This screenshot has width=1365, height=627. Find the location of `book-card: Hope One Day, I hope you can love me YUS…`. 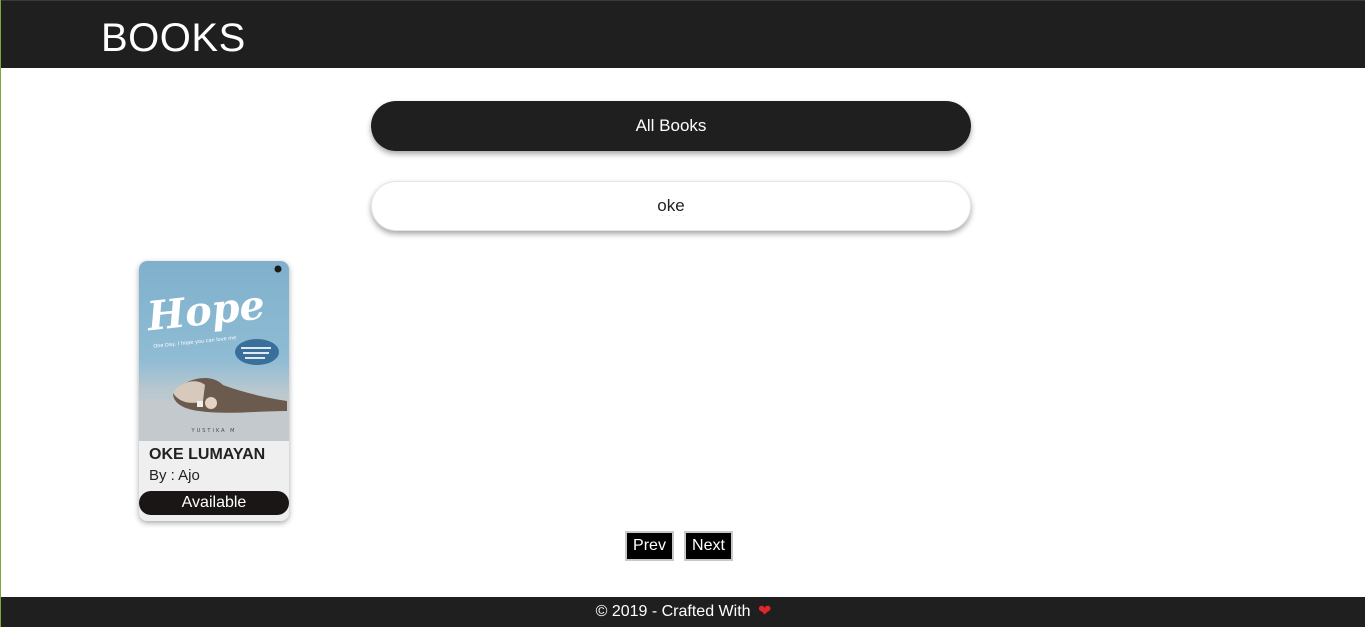

book-card: Hope One Day, I hope you can love me YUS… is located at coordinates (214, 391).